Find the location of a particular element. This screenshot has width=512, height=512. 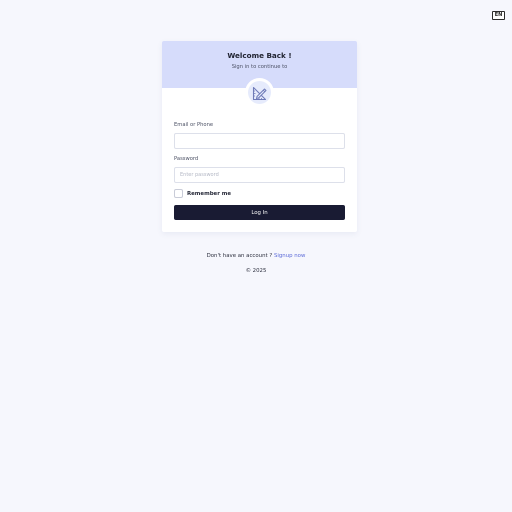

remember-me-row: Remember me is located at coordinates (202, 193).